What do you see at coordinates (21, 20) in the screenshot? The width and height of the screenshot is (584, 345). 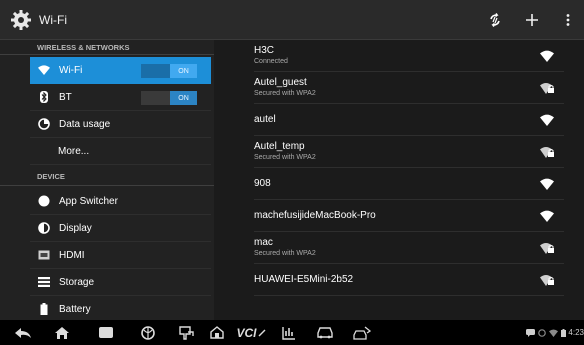 I see `gear-icon` at bounding box center [21, 20].